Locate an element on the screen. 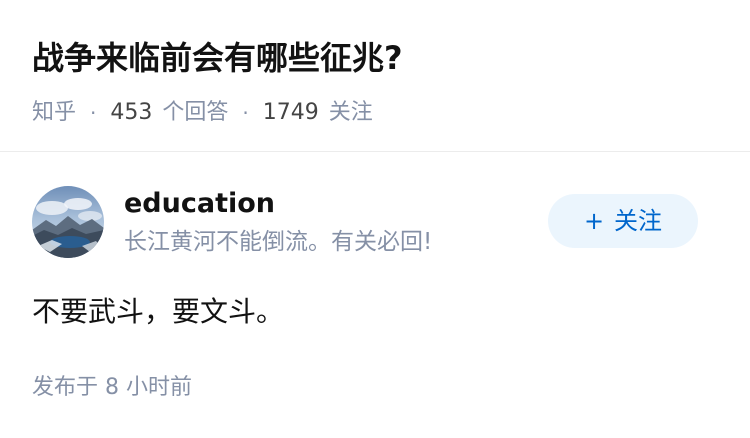 Image resolution: width=750 pixels, height=438 pixels. avatar is located at coordinates (68, 222).